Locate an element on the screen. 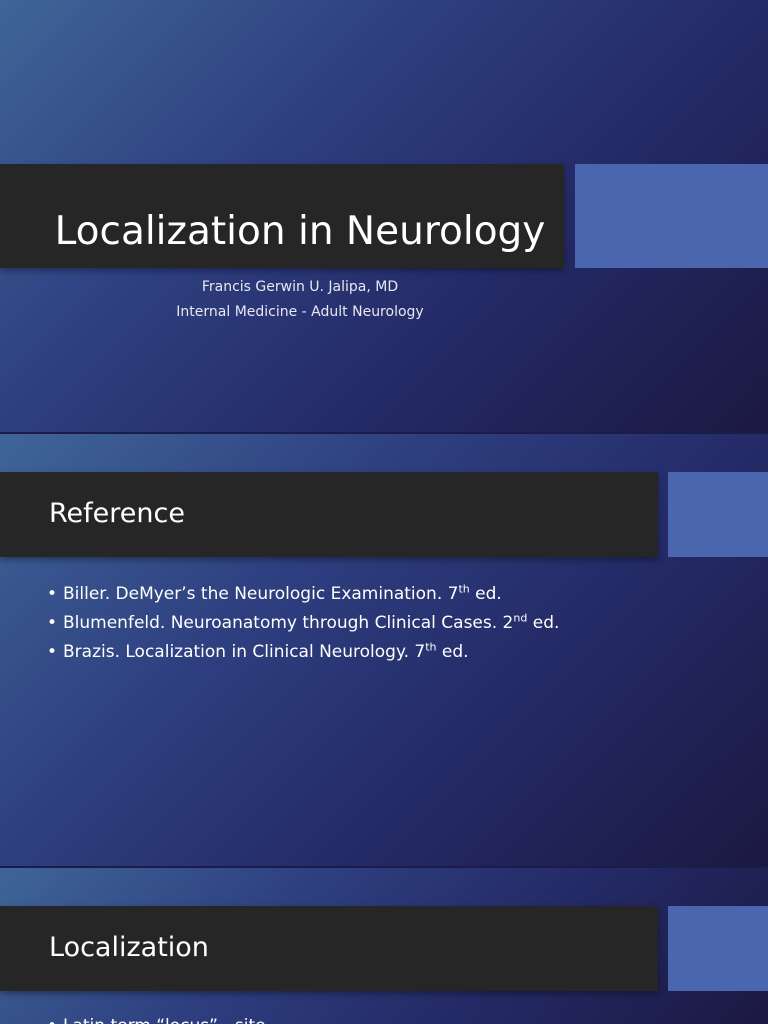 This screenshot has width=768, height=1024. list-item: •Latin term “locus” - site is located at coordinates (156, 1018).